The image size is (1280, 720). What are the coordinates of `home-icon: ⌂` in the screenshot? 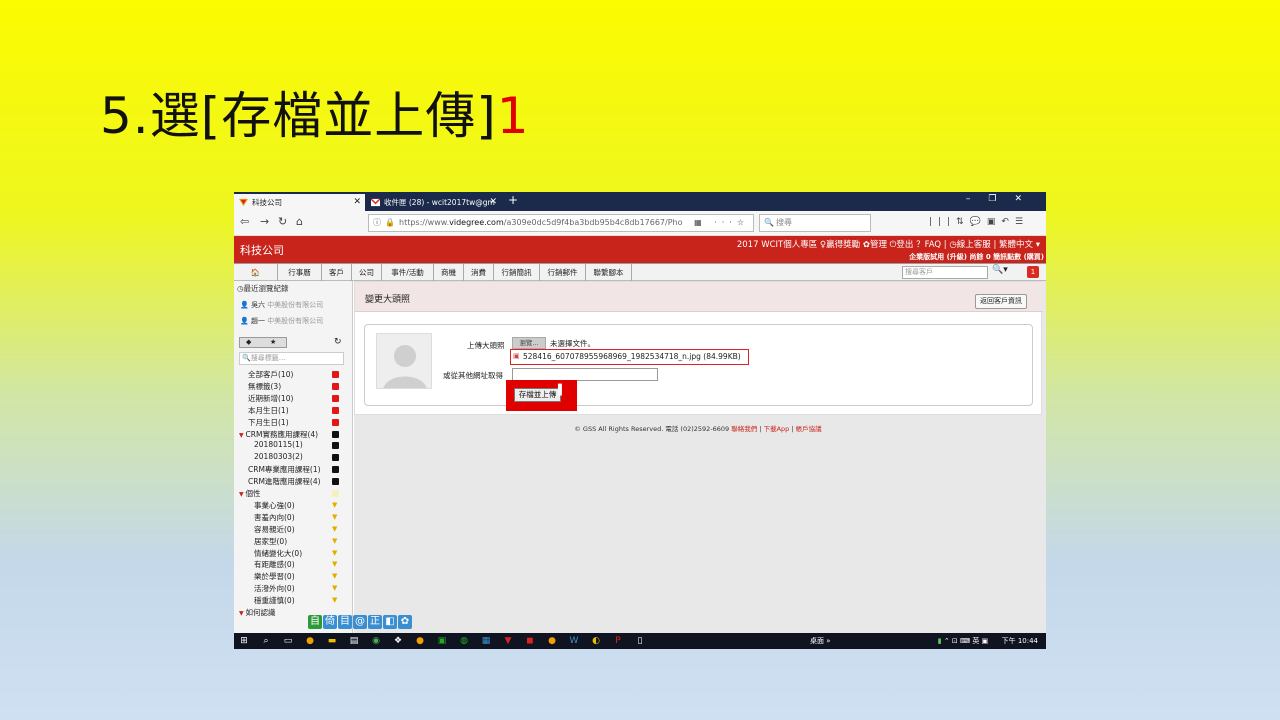 It's located at (299, 221).